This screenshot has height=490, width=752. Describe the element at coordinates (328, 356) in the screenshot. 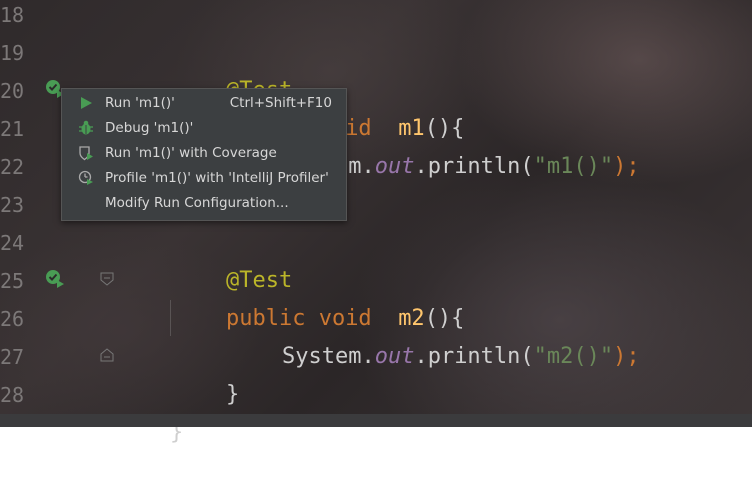

I see `class-token: System.` at that location.